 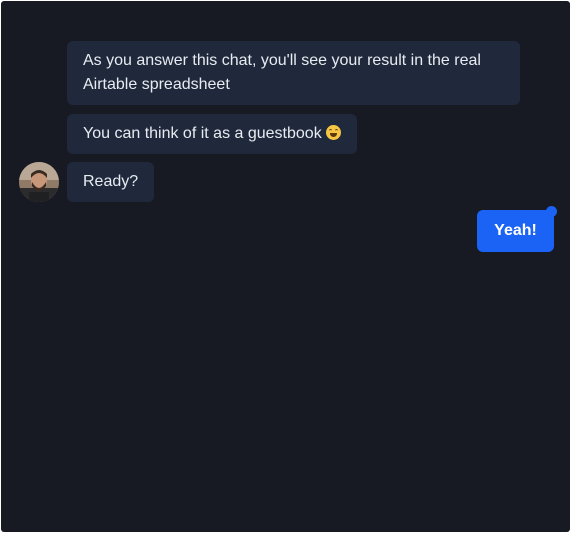 I want to click on avatar-photo-icon, so click(x=39, y=182).